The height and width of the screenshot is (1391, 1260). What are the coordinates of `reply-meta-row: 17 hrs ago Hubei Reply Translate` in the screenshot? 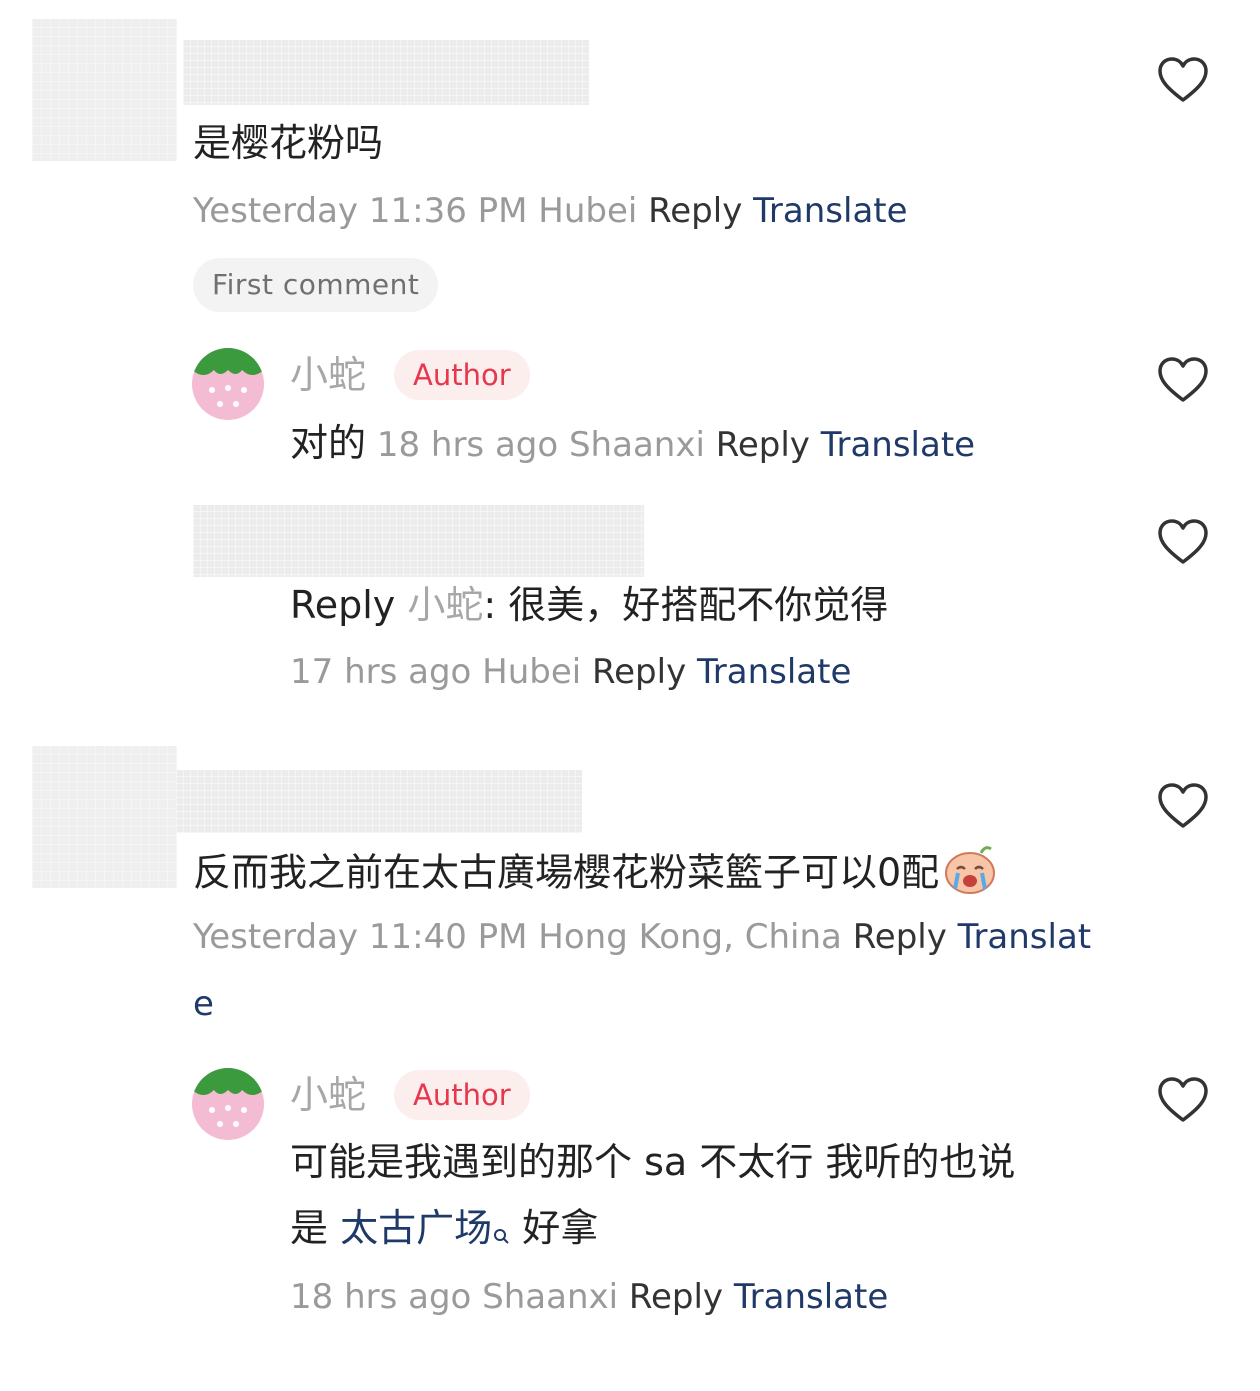 It's located at (570, 672).